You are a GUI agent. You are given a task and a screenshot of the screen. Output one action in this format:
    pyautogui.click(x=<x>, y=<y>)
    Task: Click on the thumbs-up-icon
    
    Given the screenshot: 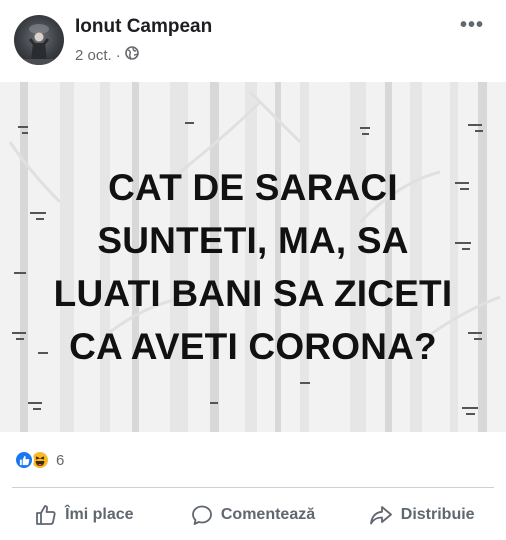 What is the action you would take?
    pyautogui.click(x=46, y=515)
    